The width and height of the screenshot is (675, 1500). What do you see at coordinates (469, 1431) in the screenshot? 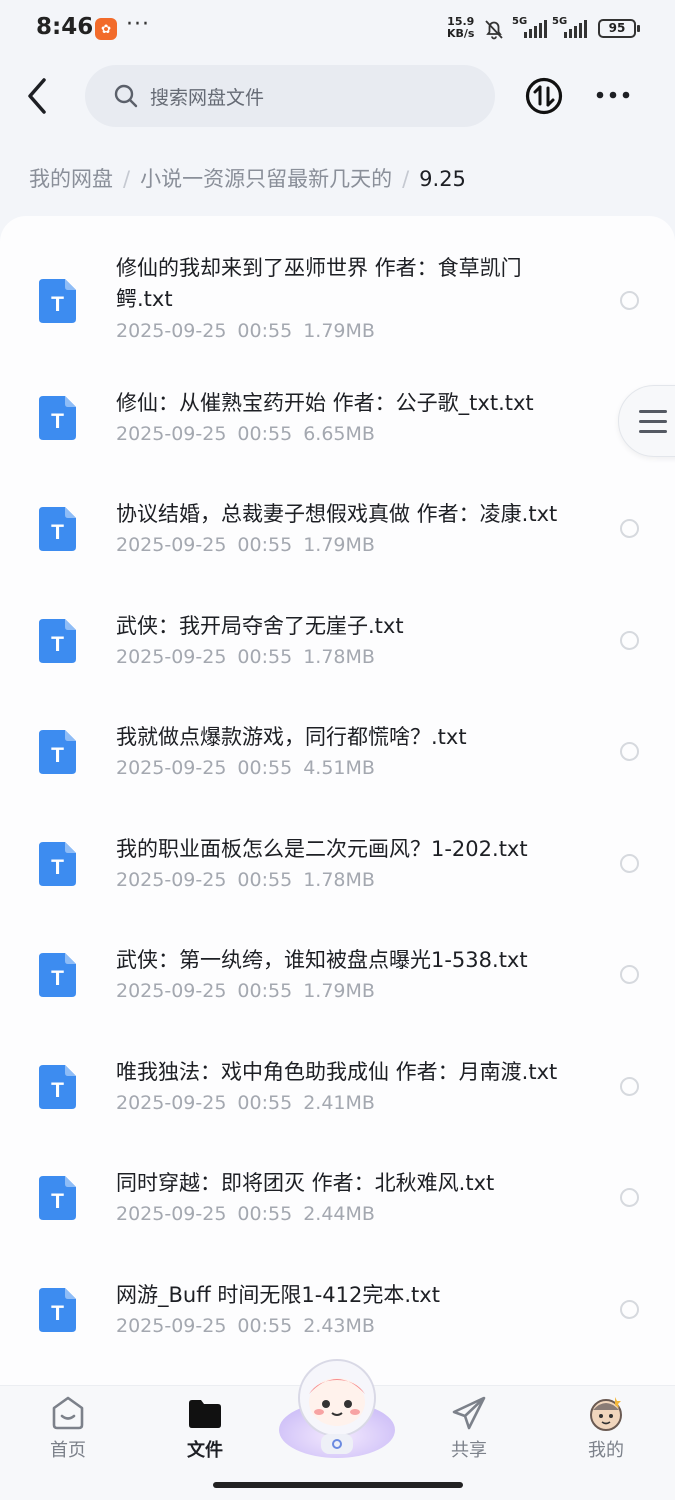
I see `nav-share: 共享` at bounding box center [469, 1431].